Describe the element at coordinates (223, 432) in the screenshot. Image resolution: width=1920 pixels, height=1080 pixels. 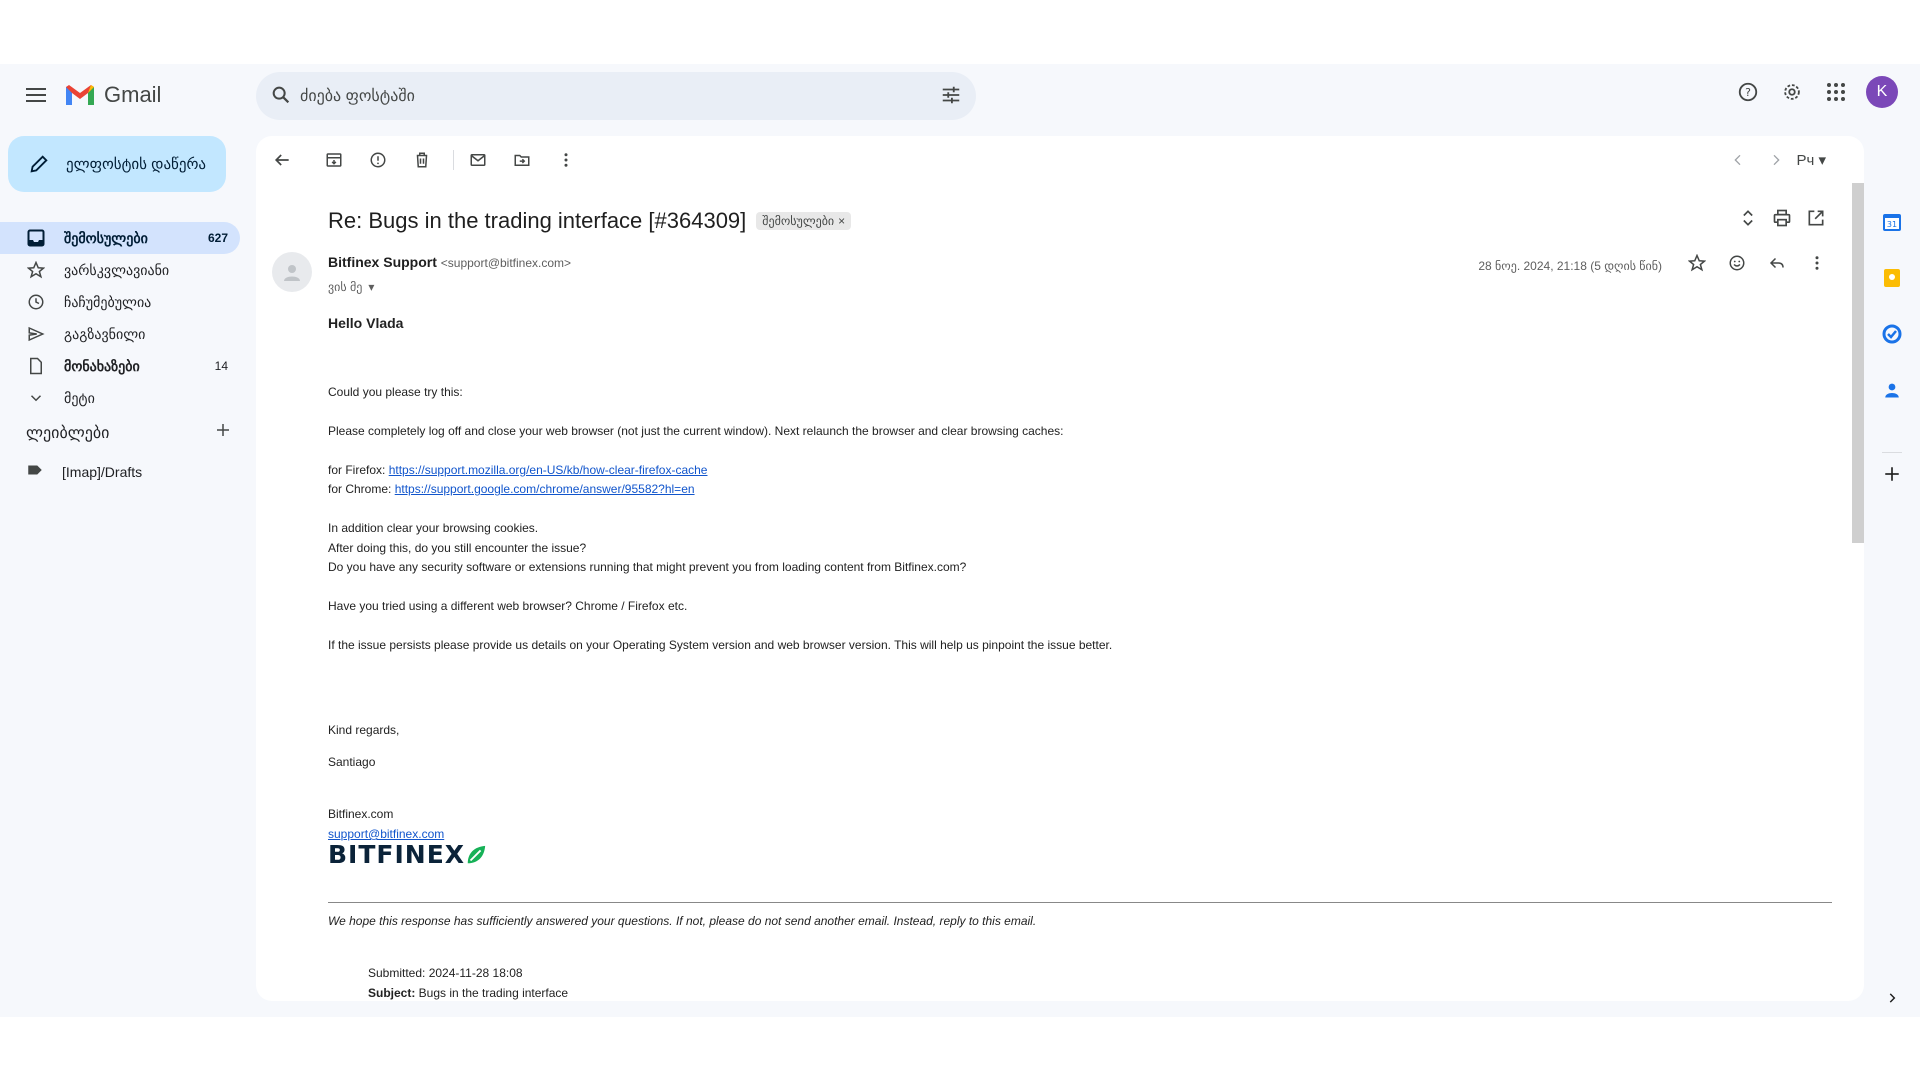
I see `add-label-icon` at that location.